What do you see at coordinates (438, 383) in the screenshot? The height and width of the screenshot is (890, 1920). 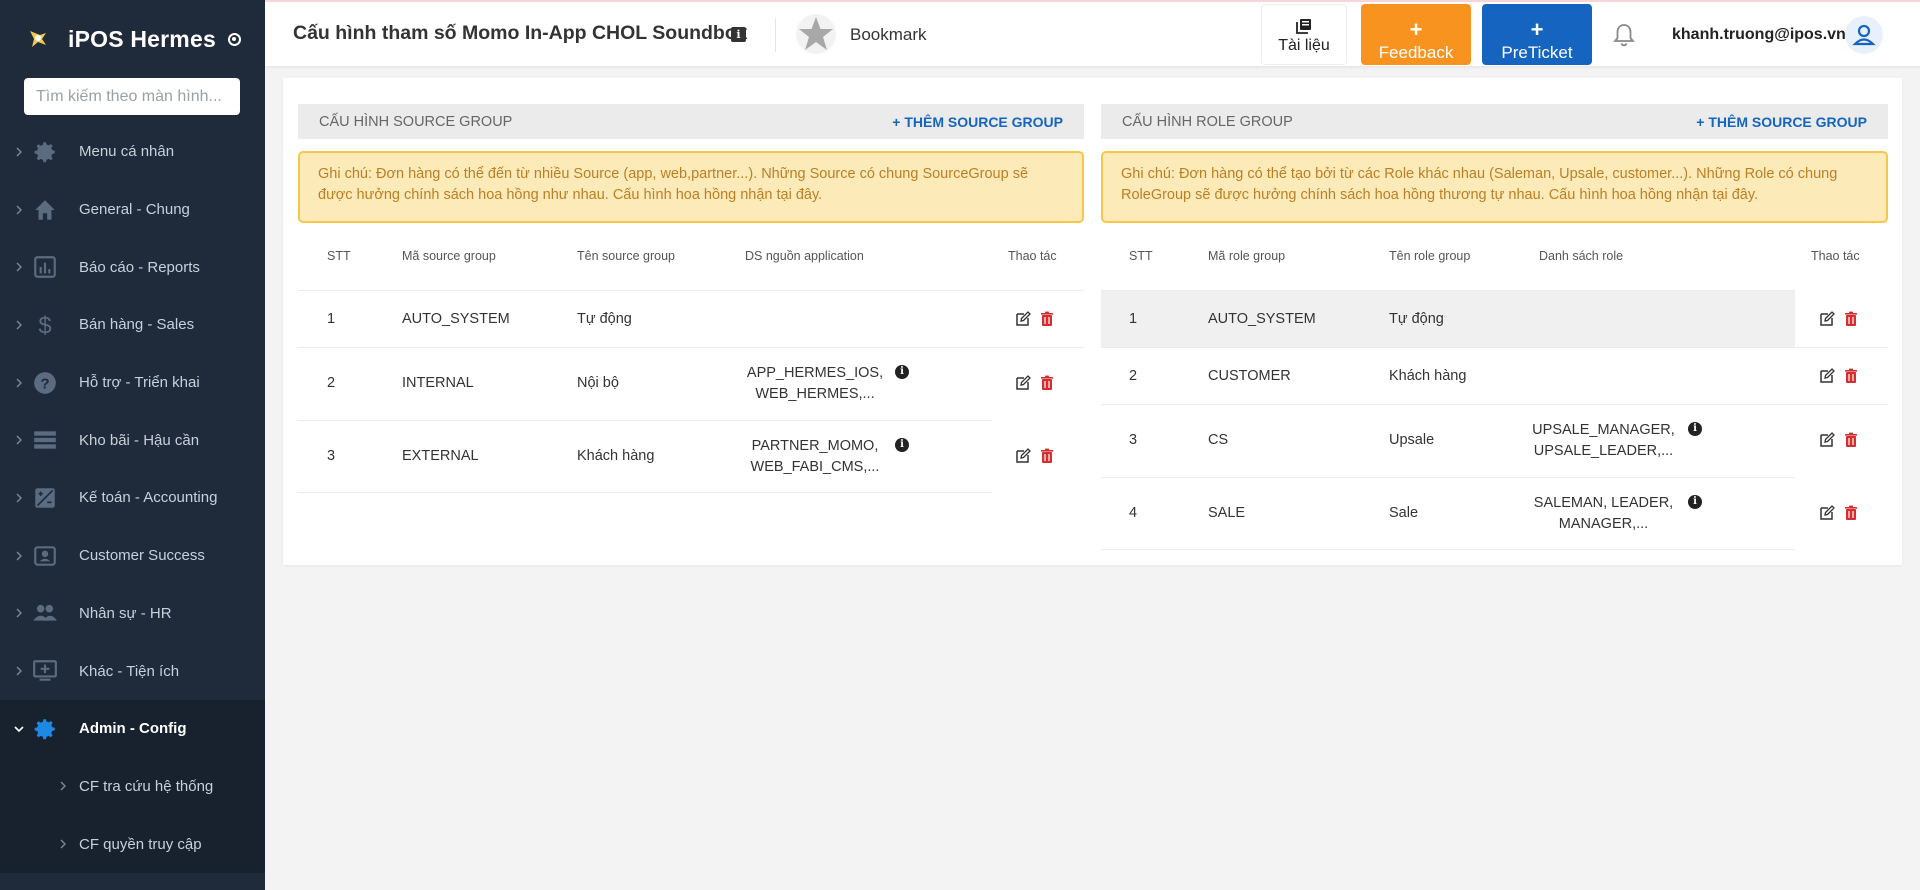 I see `cell-code: INTERNAL` at bounding box center [438, 383].